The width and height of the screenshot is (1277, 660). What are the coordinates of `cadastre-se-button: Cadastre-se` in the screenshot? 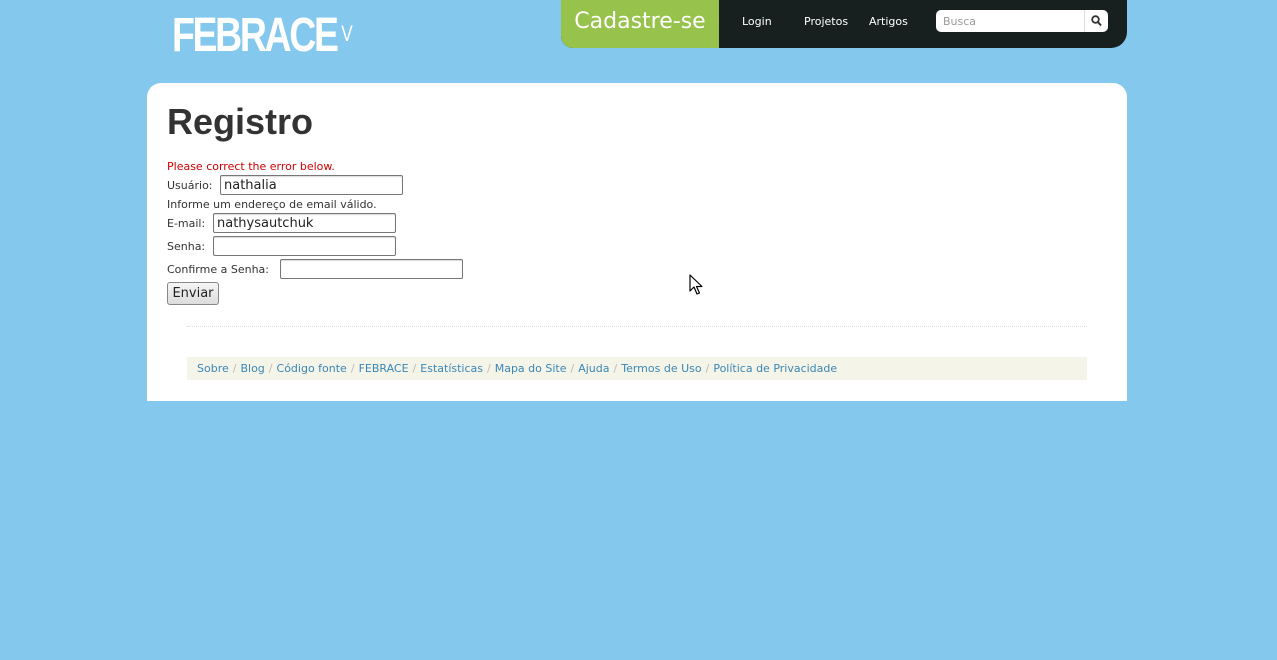 It's located at (640, 24).